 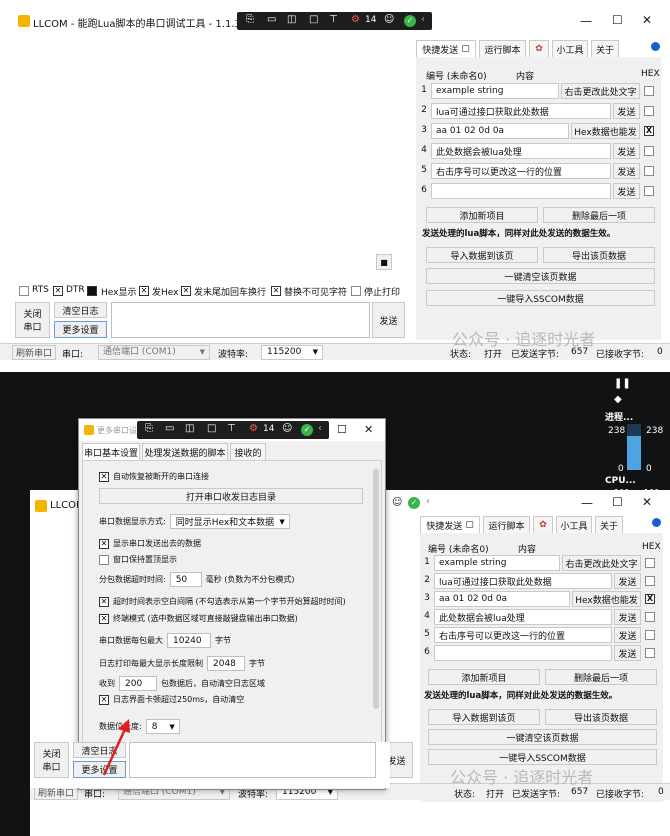 What do you see at coordinates (162, 726) in the screenshot?
I see `data-bits-select: 8 ▼` at bounding box center [162, 726].